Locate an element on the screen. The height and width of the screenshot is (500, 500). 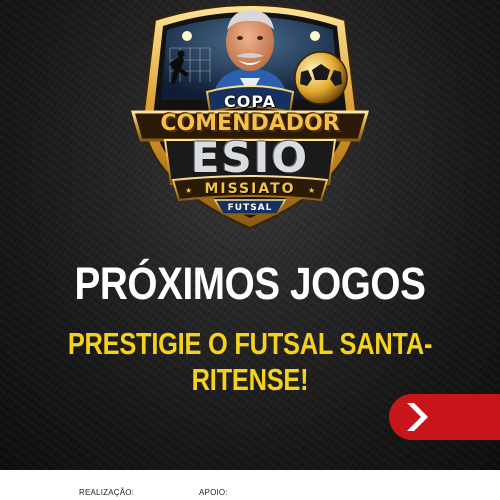
badge-esio-text: ESIO is located at coordinates (250, 157).